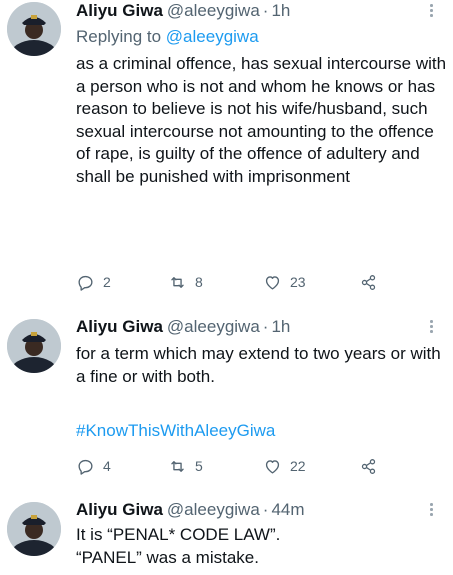  I want to click on like-button: 23, so click(284, 282).